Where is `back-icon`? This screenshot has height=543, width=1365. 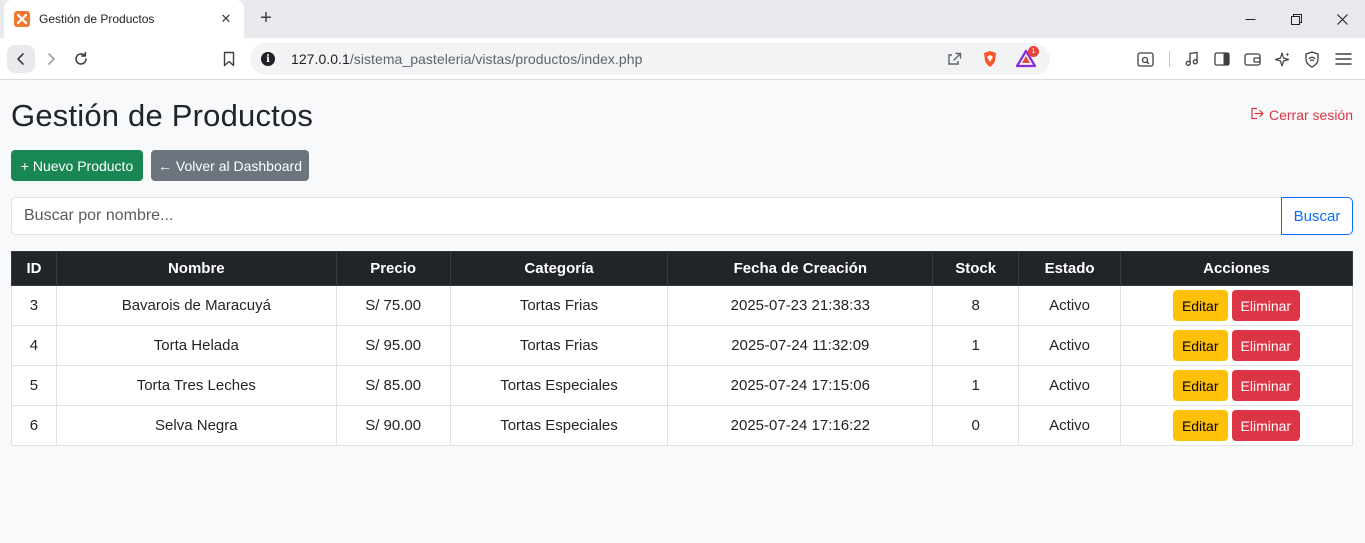 back-icon is located at coordinates (21, 59).